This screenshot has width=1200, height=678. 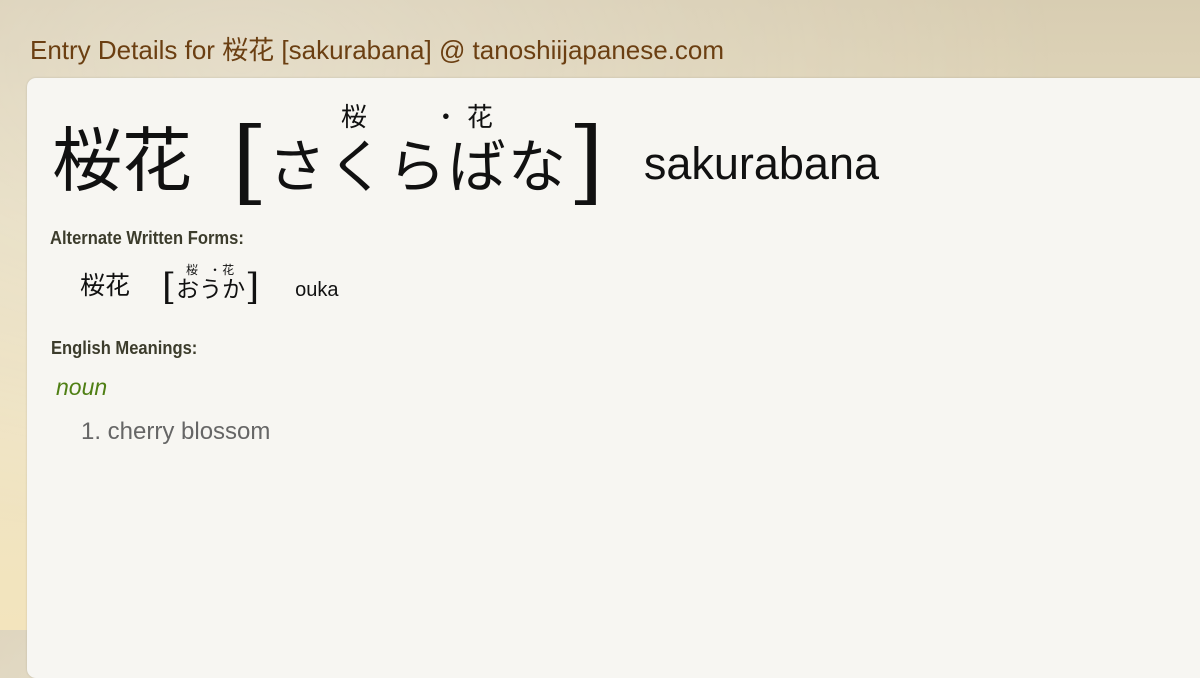 I want to click on meaning-item: 1. cherry blossom, so click(x=176, y=431).